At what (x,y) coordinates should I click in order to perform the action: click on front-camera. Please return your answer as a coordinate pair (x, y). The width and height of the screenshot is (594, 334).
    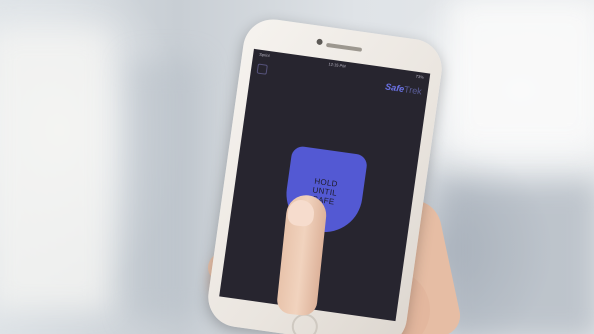
    Looking at the image, I should click on (319, 42).